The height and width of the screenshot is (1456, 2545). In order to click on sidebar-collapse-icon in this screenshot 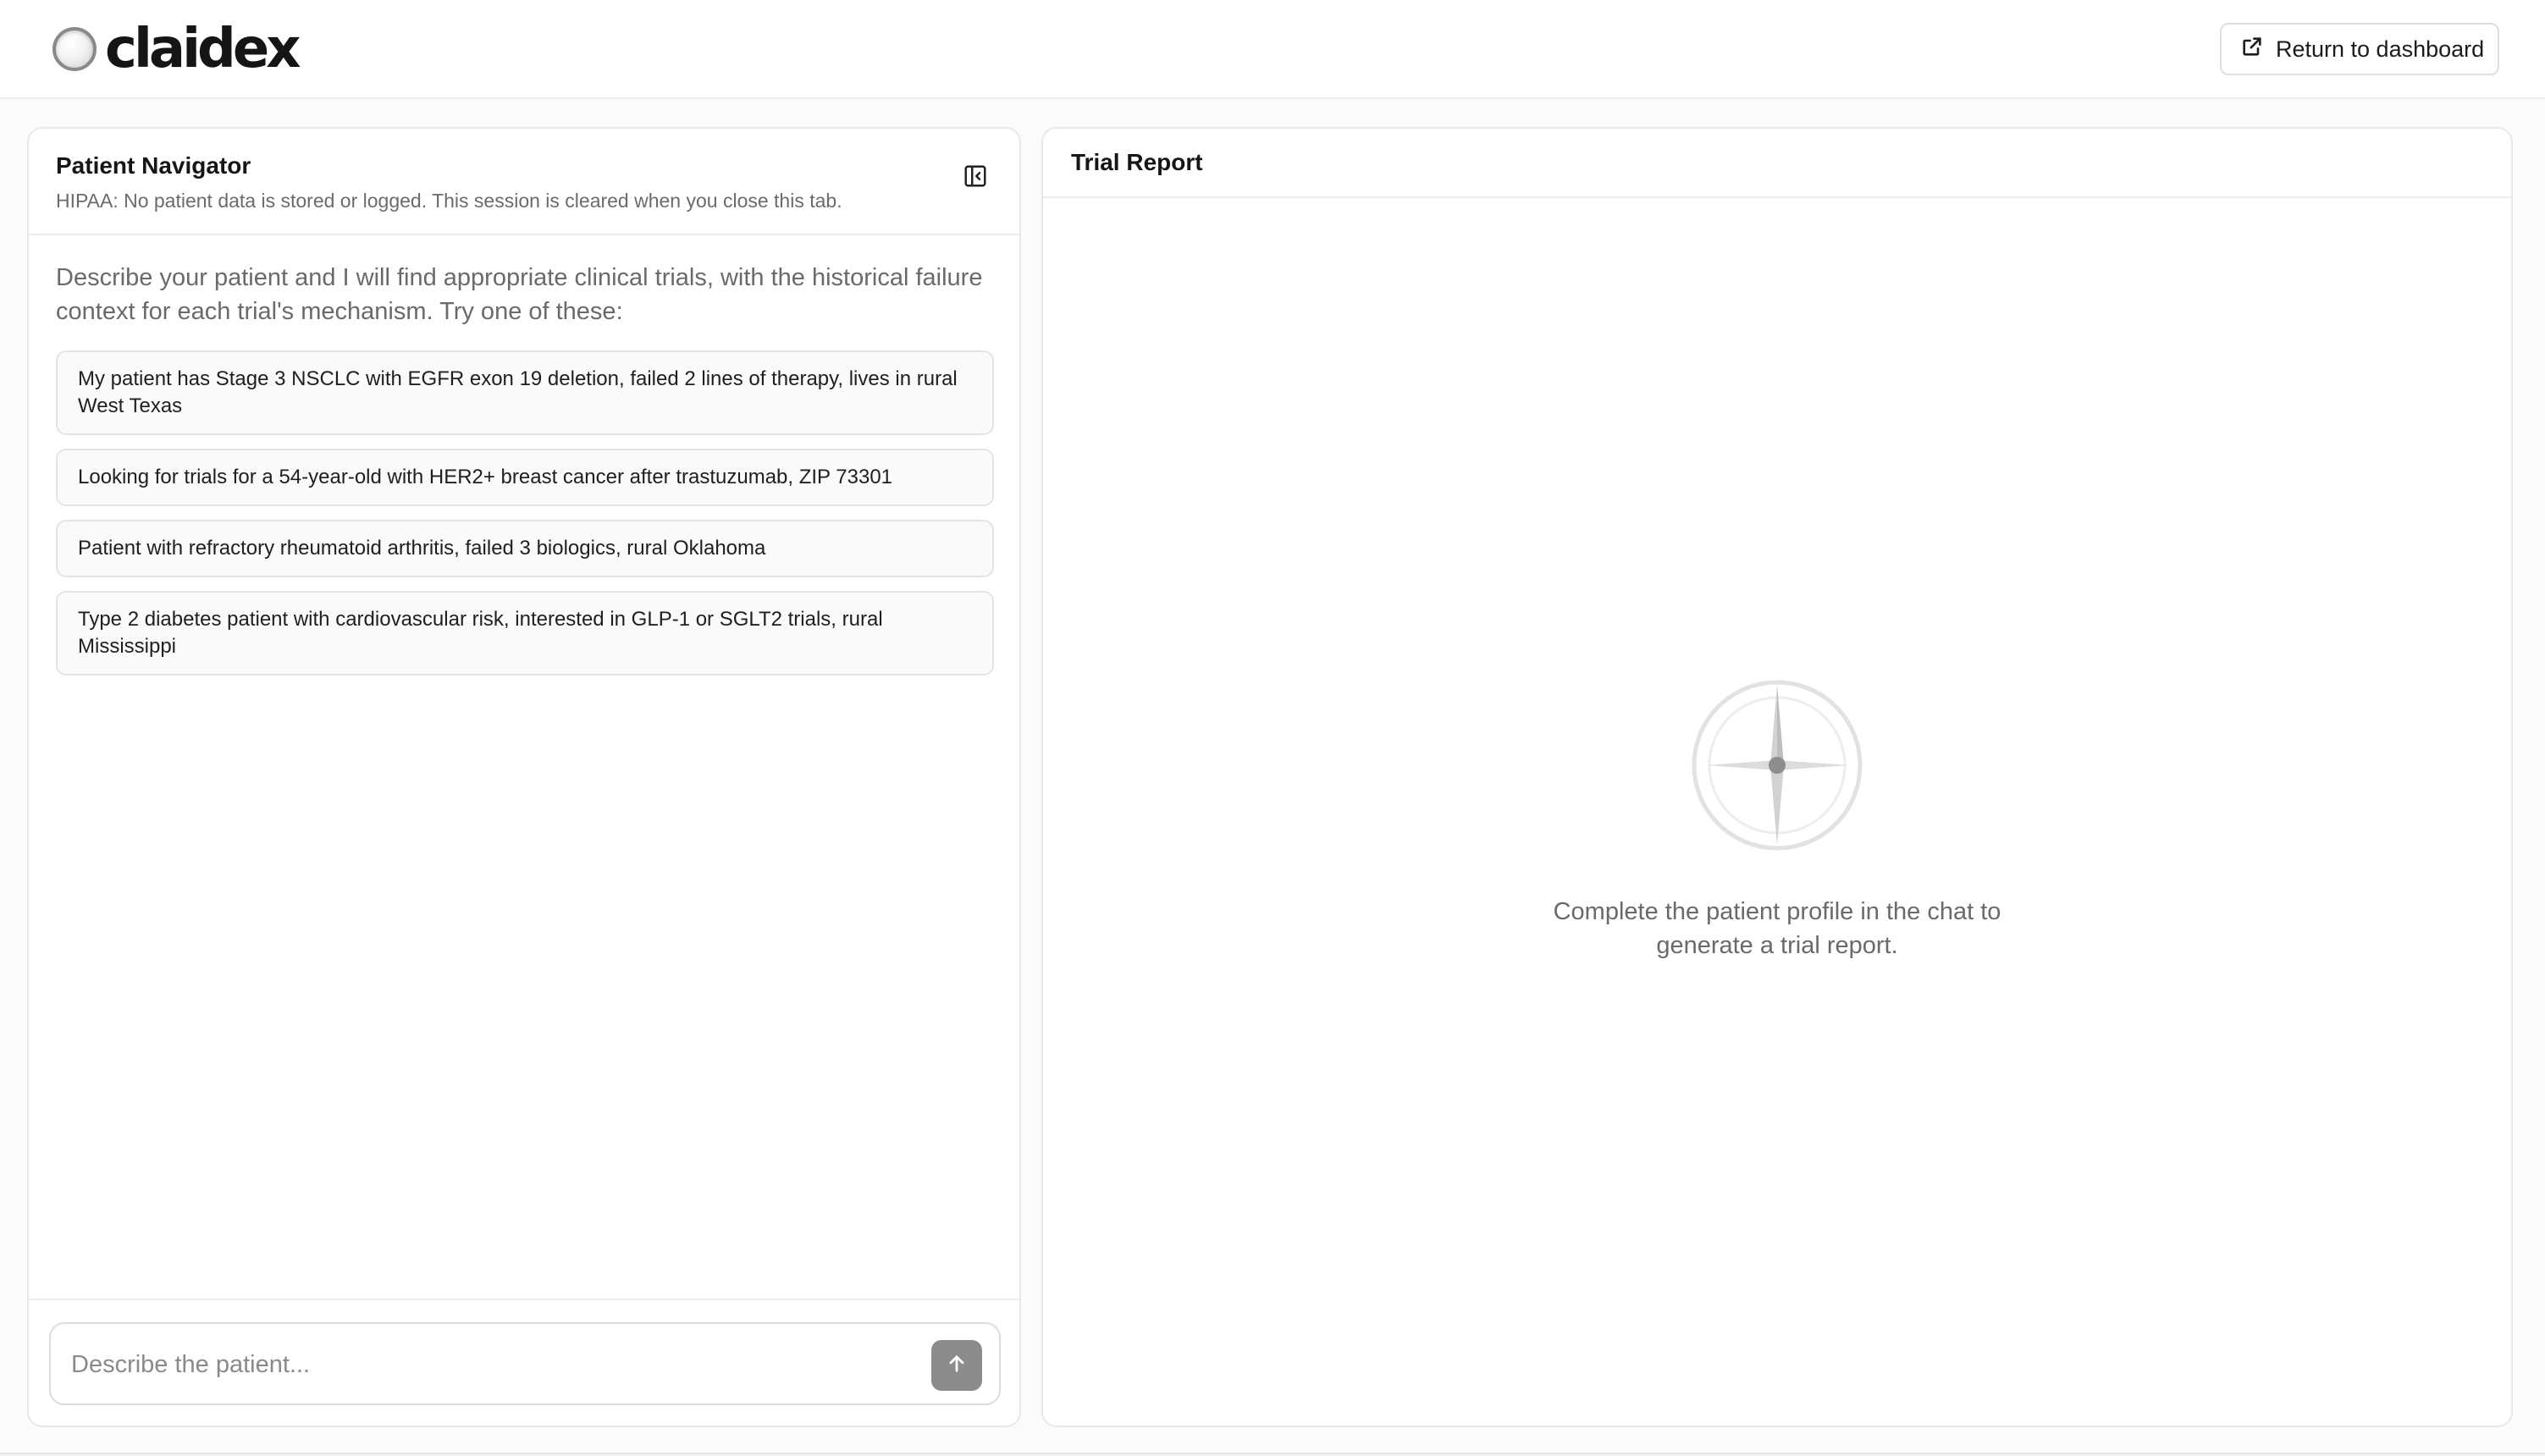, I will do `click(975, 178)`.